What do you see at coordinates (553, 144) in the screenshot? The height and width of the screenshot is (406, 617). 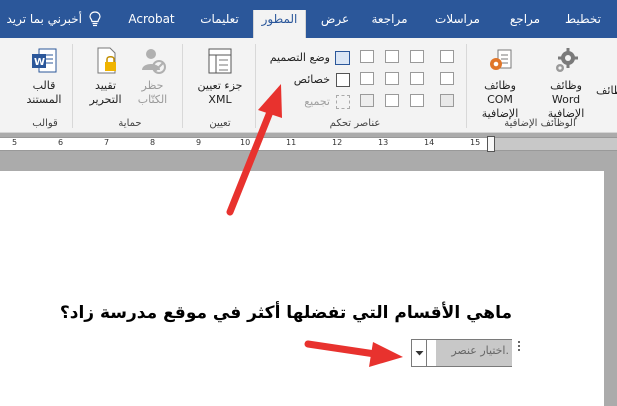 I see `ruler-margin` at bounding box center [553, 144].